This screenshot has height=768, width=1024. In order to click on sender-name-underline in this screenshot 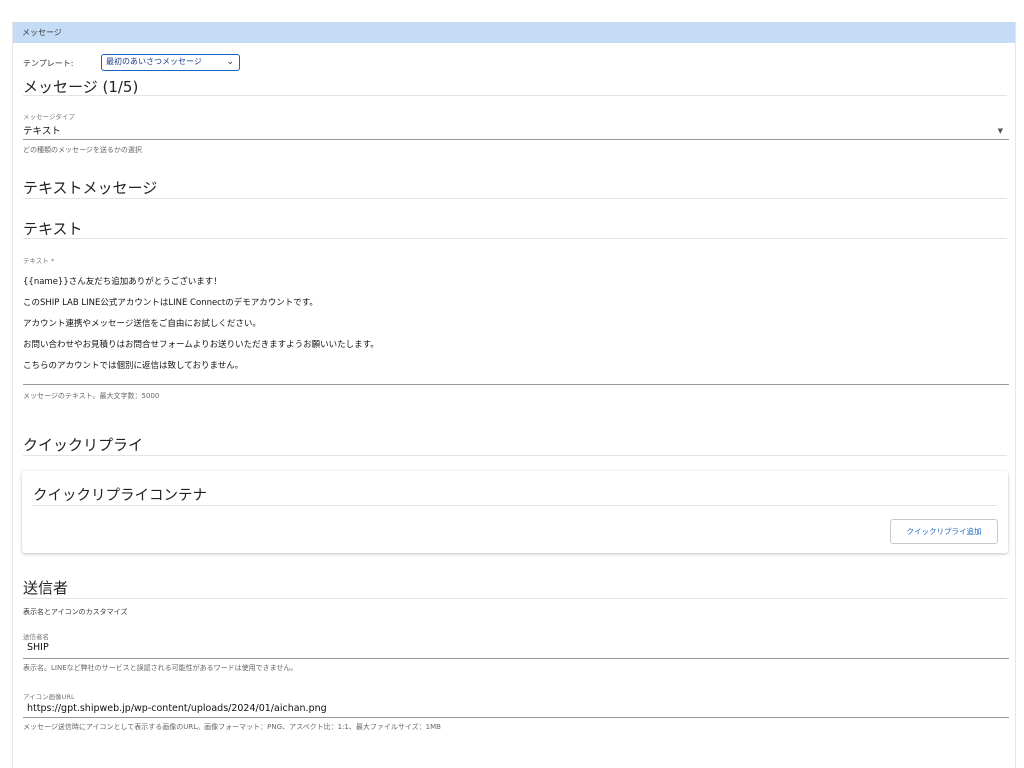, I will do `click(516, 658)`.